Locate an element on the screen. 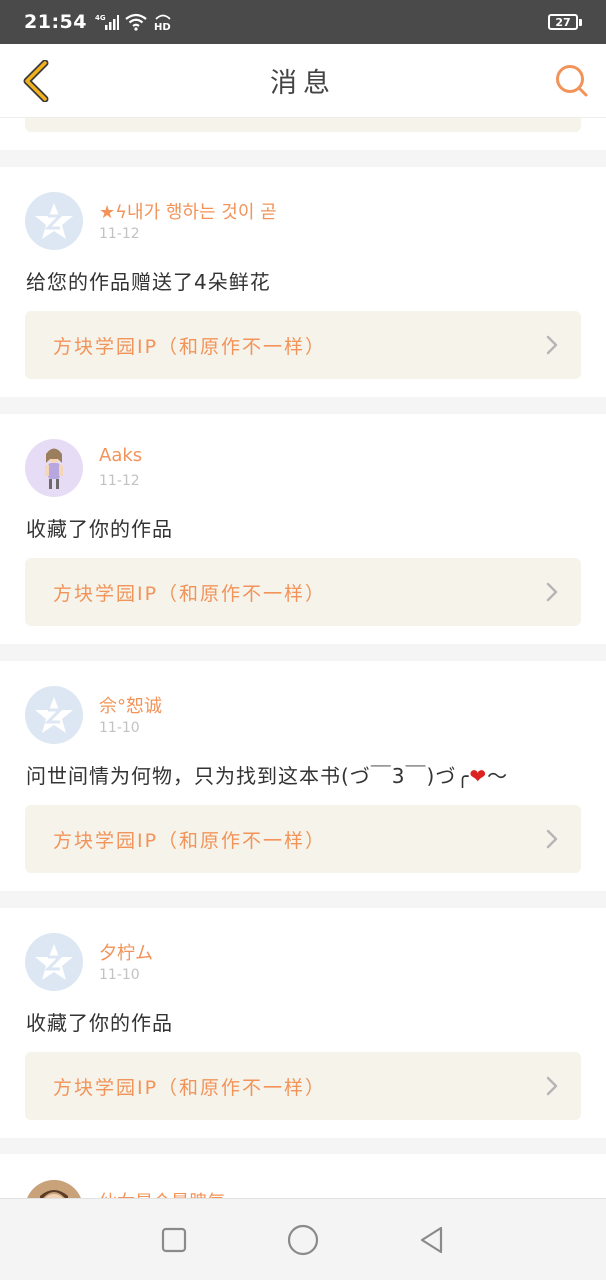 Image resolution: width=606 pixels, height=1280 pixels. wifi-icon is located at coordinates (136, 22).